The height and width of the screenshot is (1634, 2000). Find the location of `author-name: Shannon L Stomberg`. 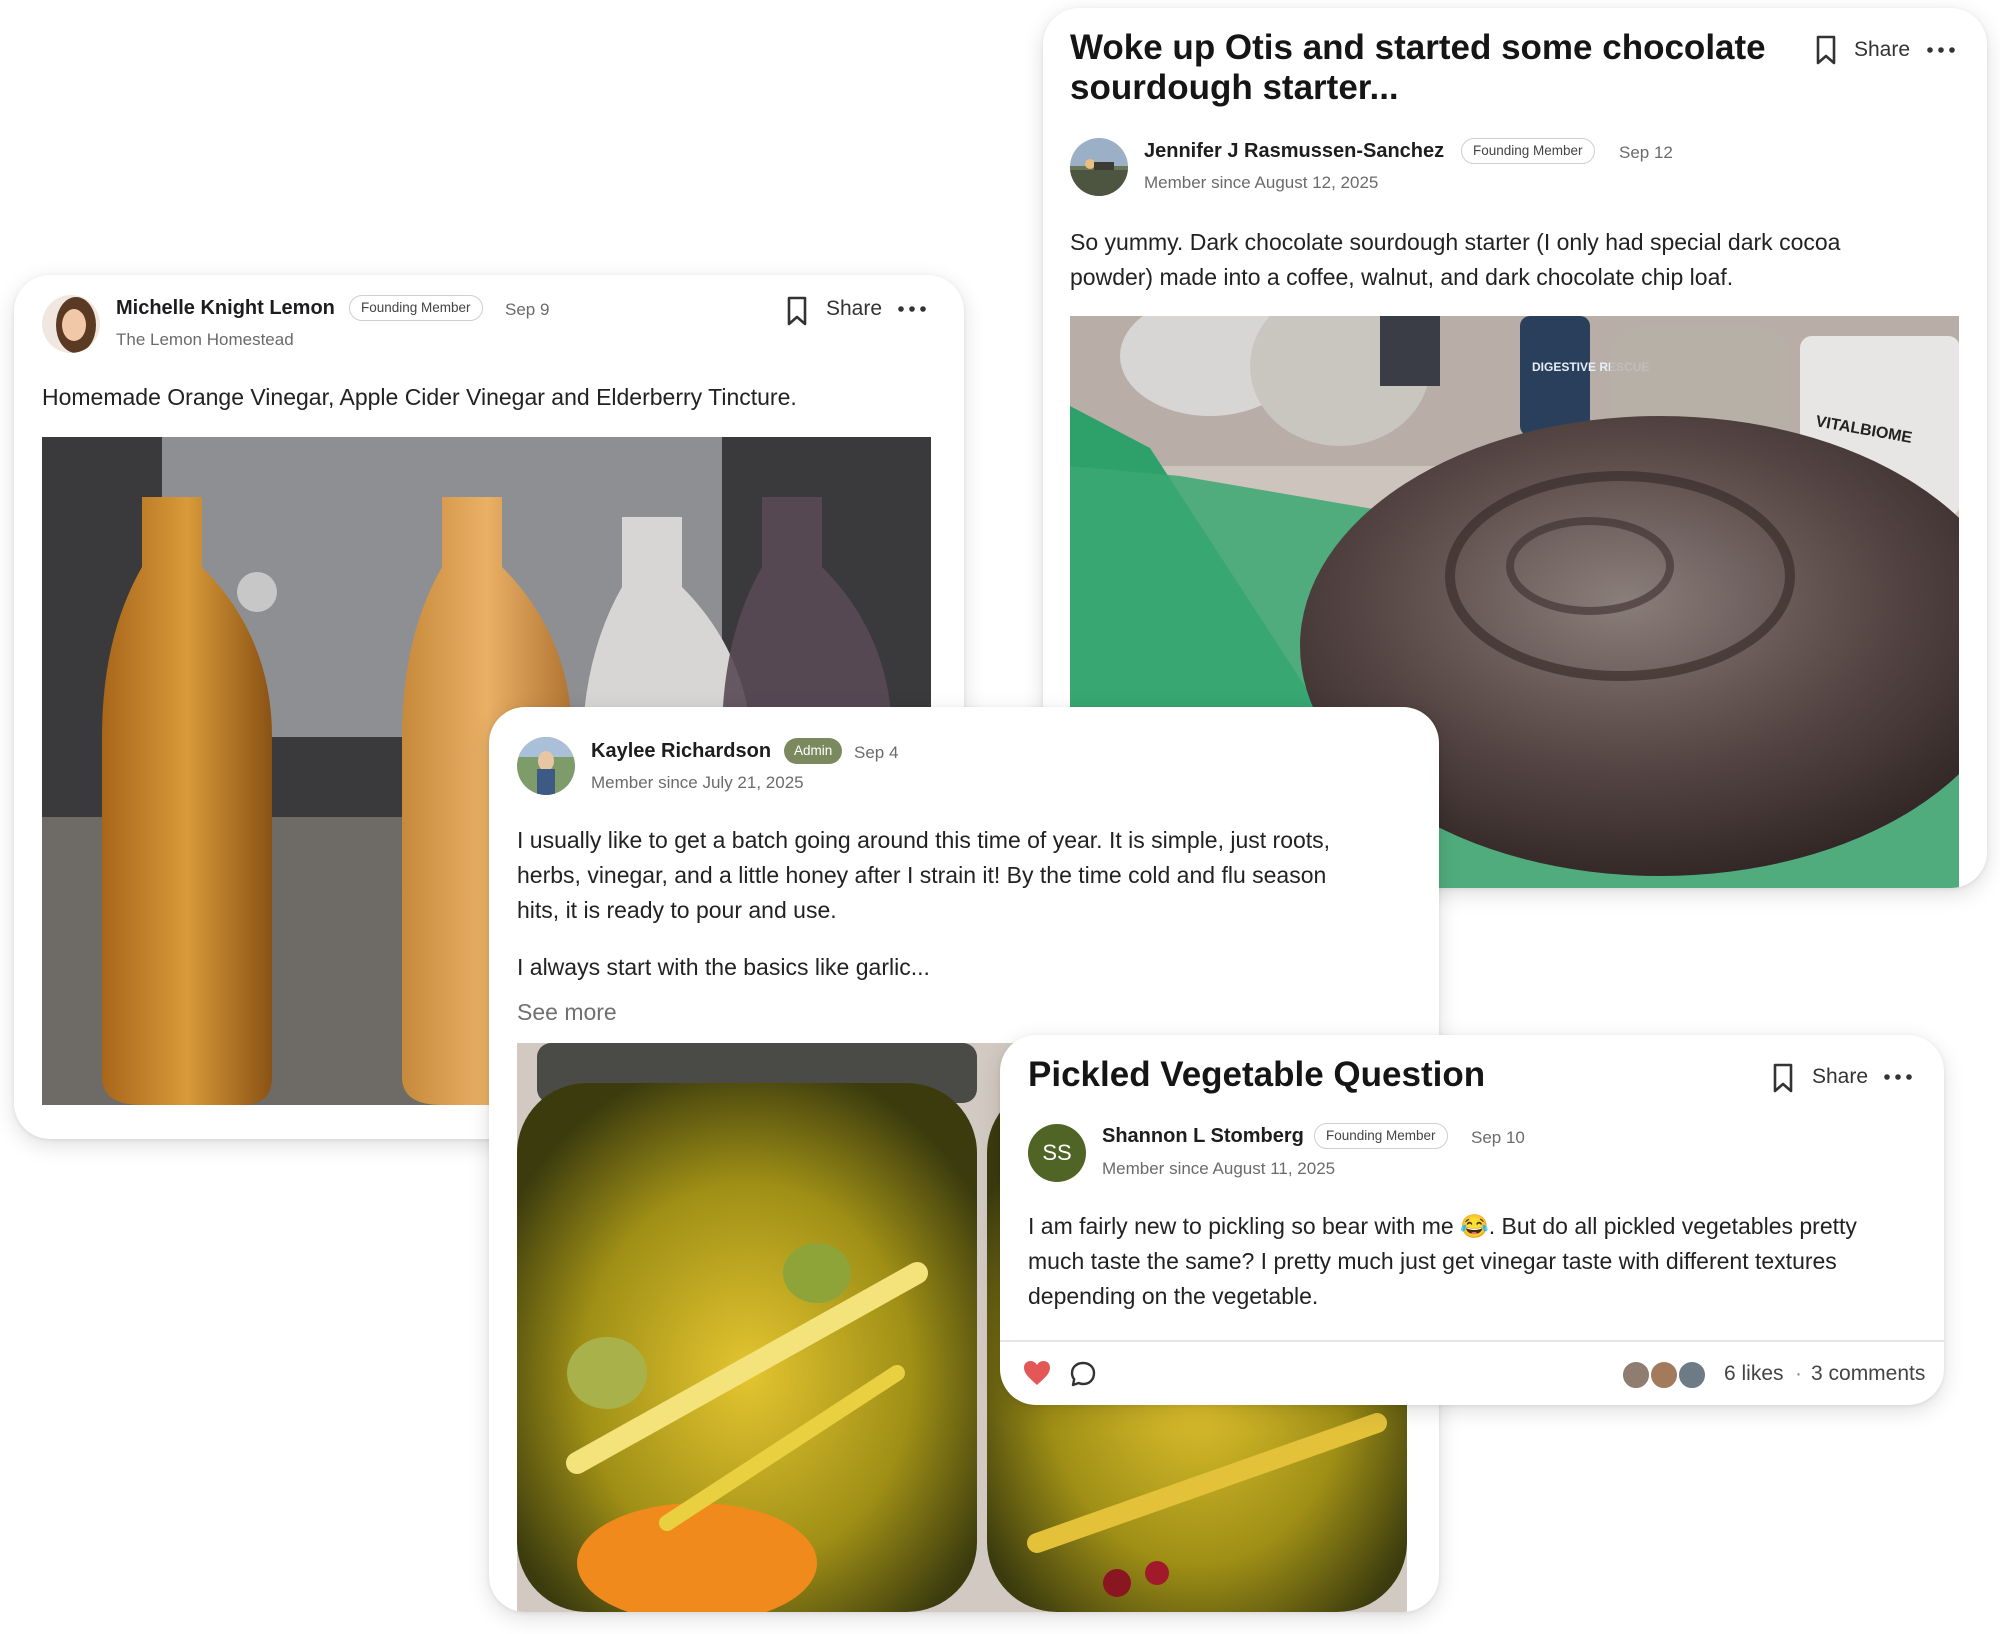

author-name: Shannon L Stomberg is located at coordinates (1203, 1136).